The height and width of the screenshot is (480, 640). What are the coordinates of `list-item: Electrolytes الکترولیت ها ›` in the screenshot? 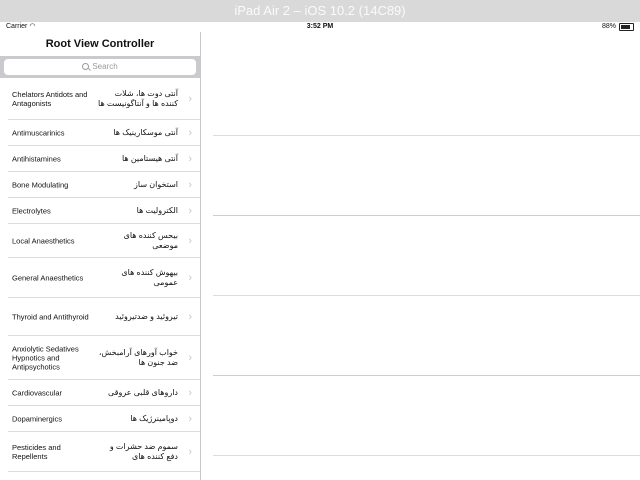 It's located at (104, 211).